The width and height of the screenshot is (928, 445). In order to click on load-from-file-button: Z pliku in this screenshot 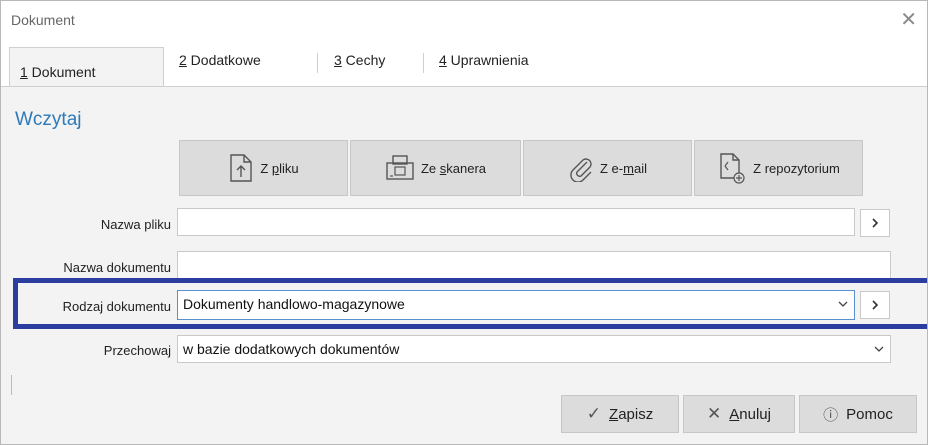, I will do `click(263, 168)`.